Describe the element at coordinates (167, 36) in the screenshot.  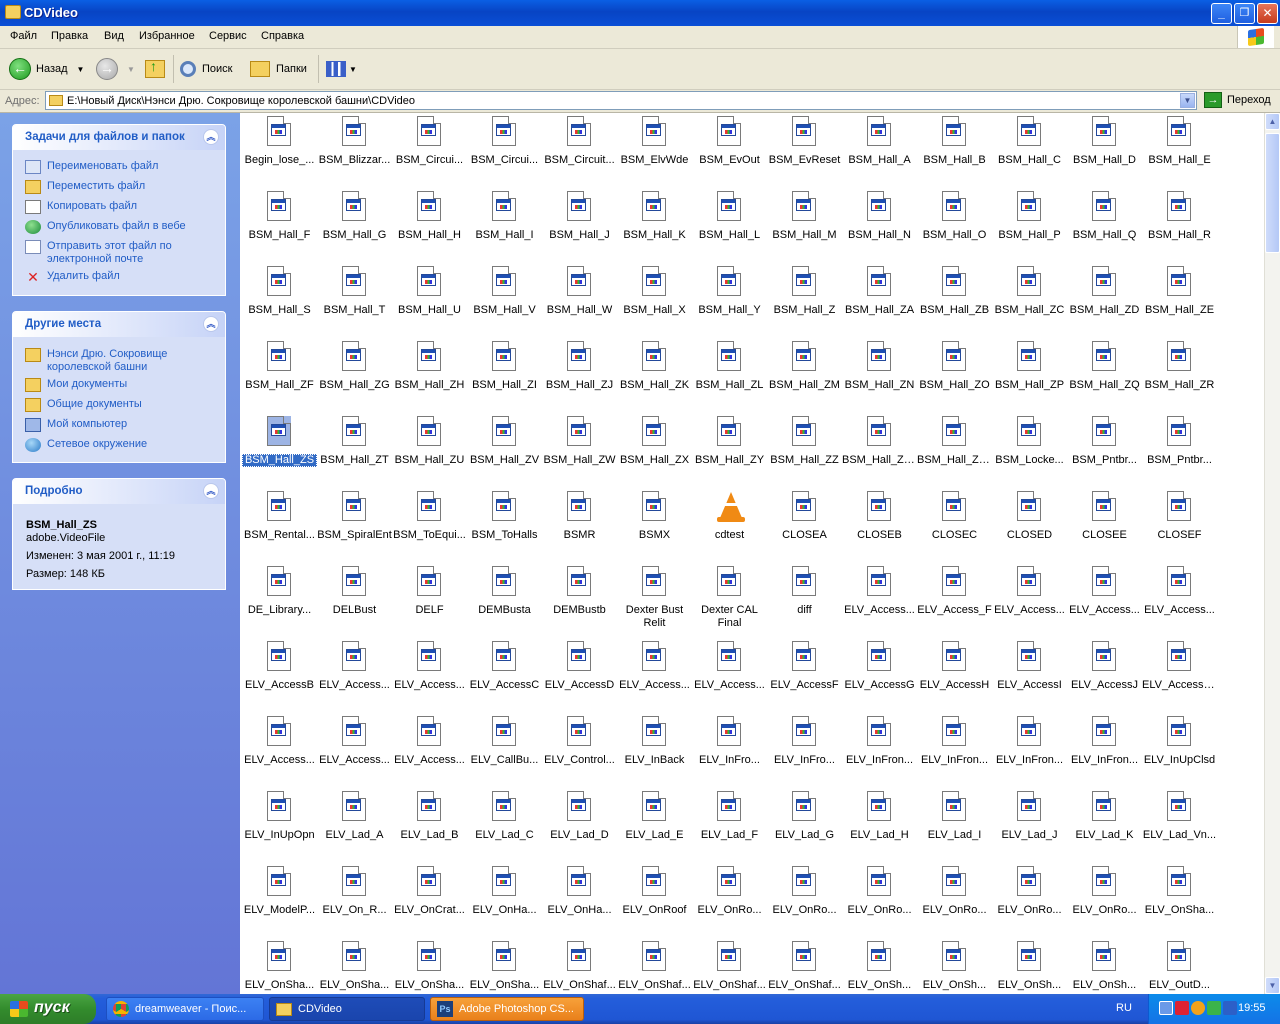
I see `menu-favorites: Избранное` at that location.